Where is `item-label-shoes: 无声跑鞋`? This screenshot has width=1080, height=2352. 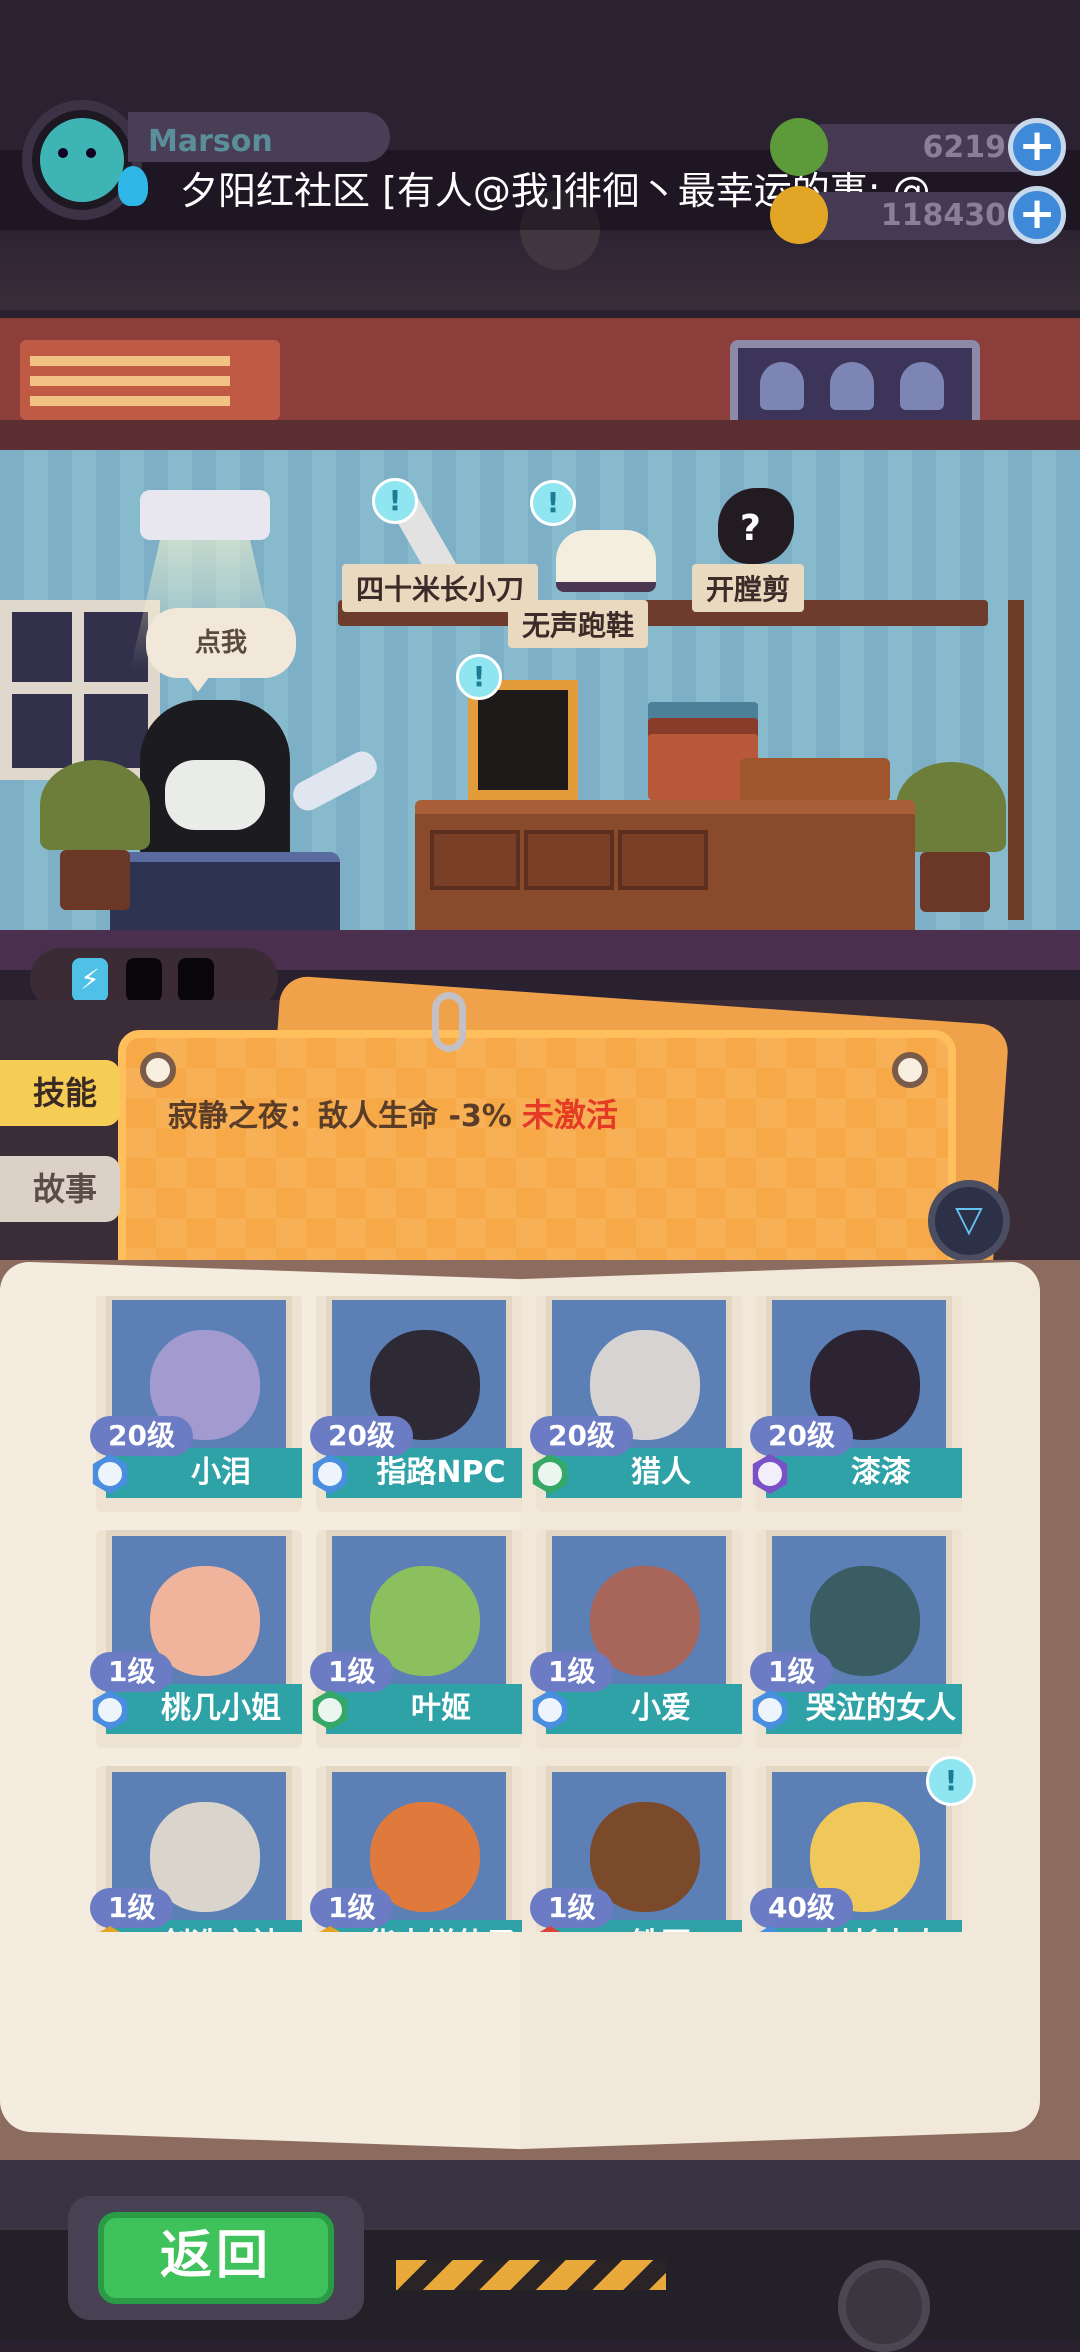 item-label-shoes: 无声跑鞋 is located at coordinates (578, 624).